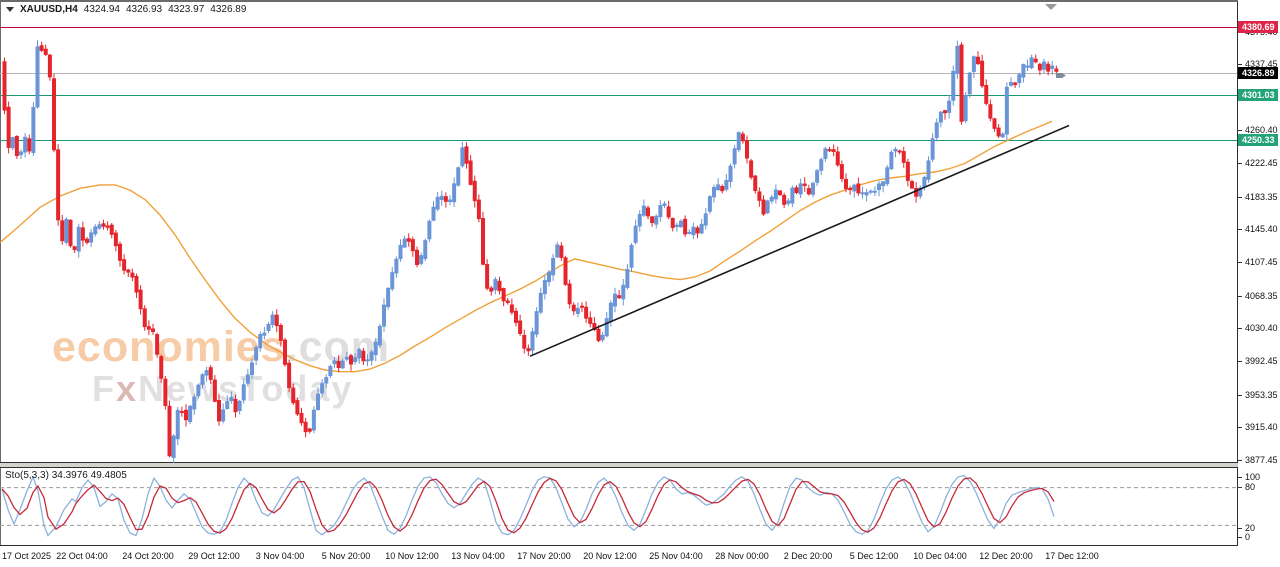 The image size is (1280, 567). I want to click on current-price-badge: 4326.89, so click(1258, 73).